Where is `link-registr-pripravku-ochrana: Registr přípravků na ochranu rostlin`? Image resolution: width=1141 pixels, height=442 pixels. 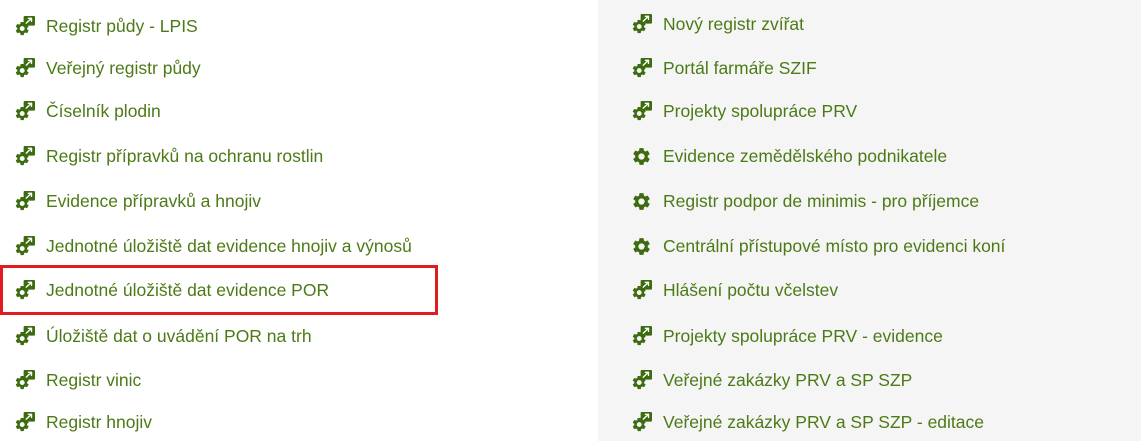 link-registr-pripravku-ochrana: Registr přípravků na ochranu rostlin is located at coordinates (168, 156).